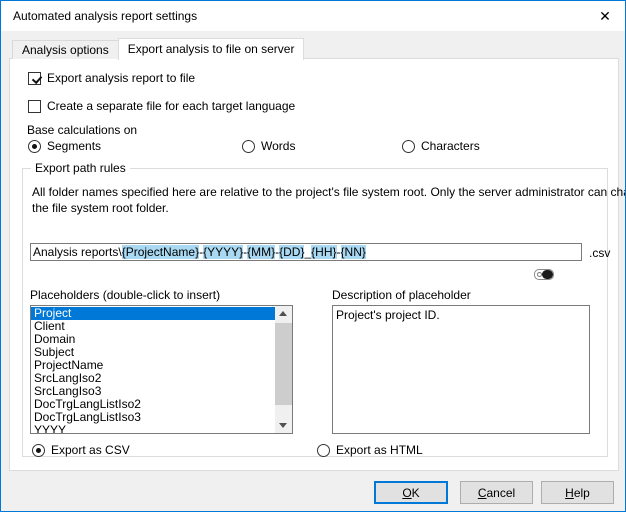 This screenshot has width=626, height=512. I want to click on path-placeholder-token: {DD}, so click(292, 252).